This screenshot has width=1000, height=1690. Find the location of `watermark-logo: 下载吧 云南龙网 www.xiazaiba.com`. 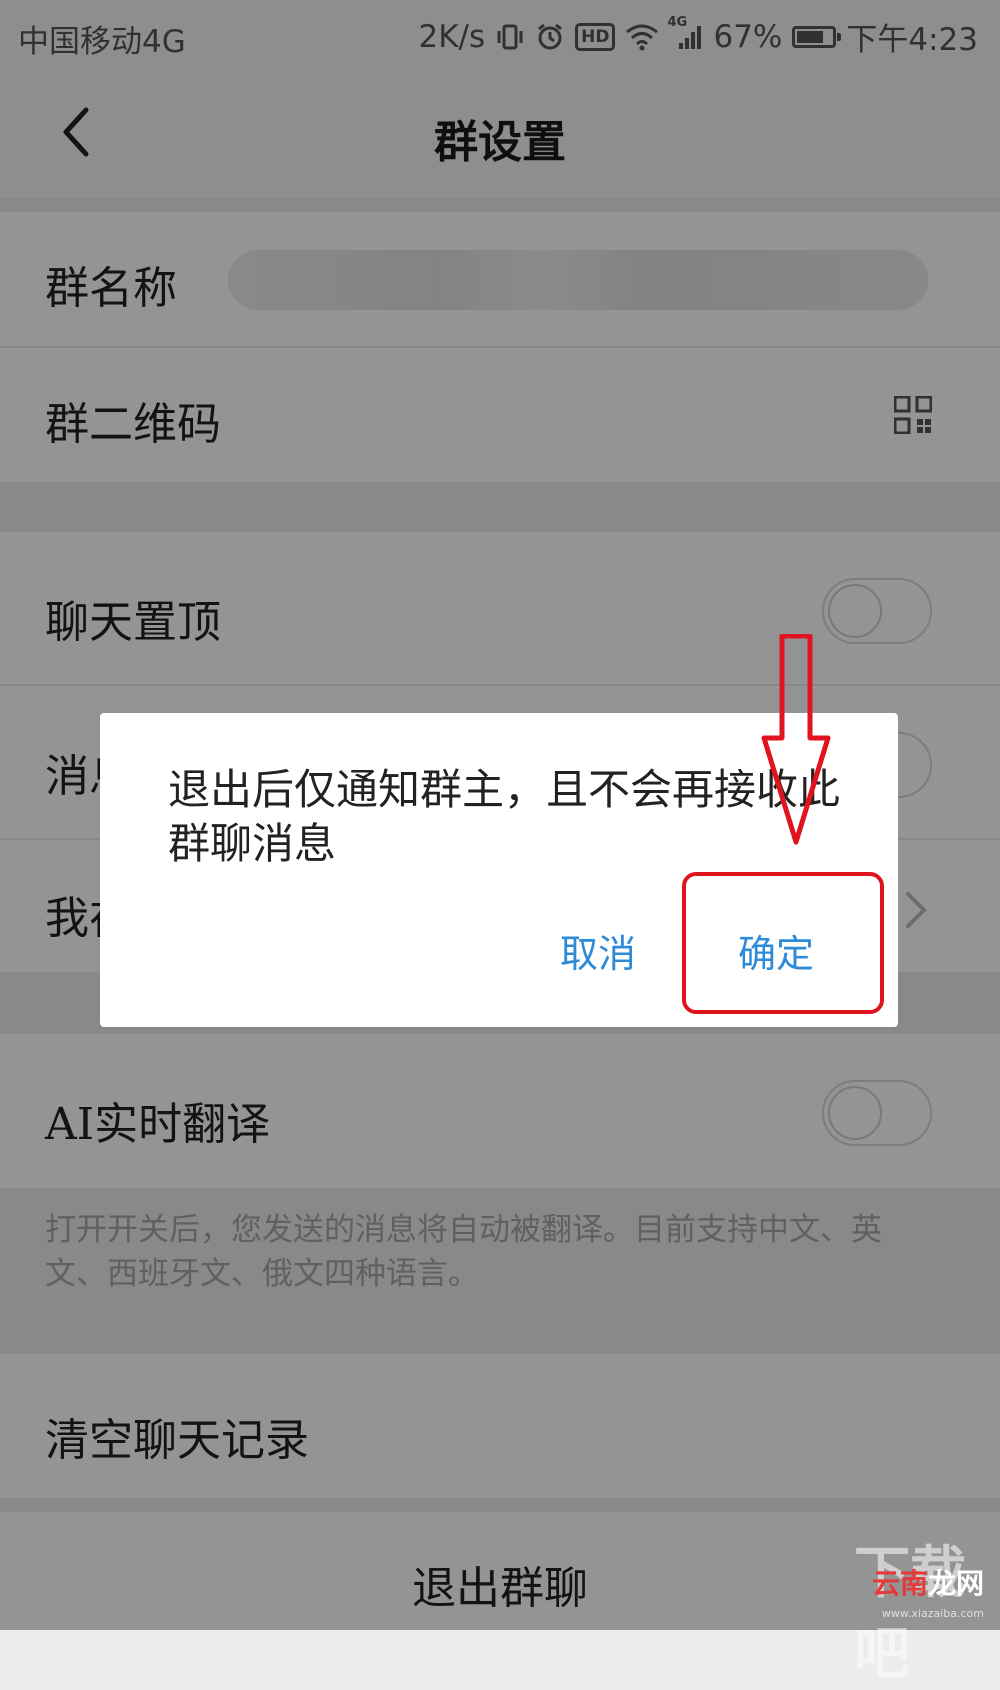

watermark-logo: 下载吧 云南龙网 www.xiazaiba.com is located at coordinates (924, 1607).